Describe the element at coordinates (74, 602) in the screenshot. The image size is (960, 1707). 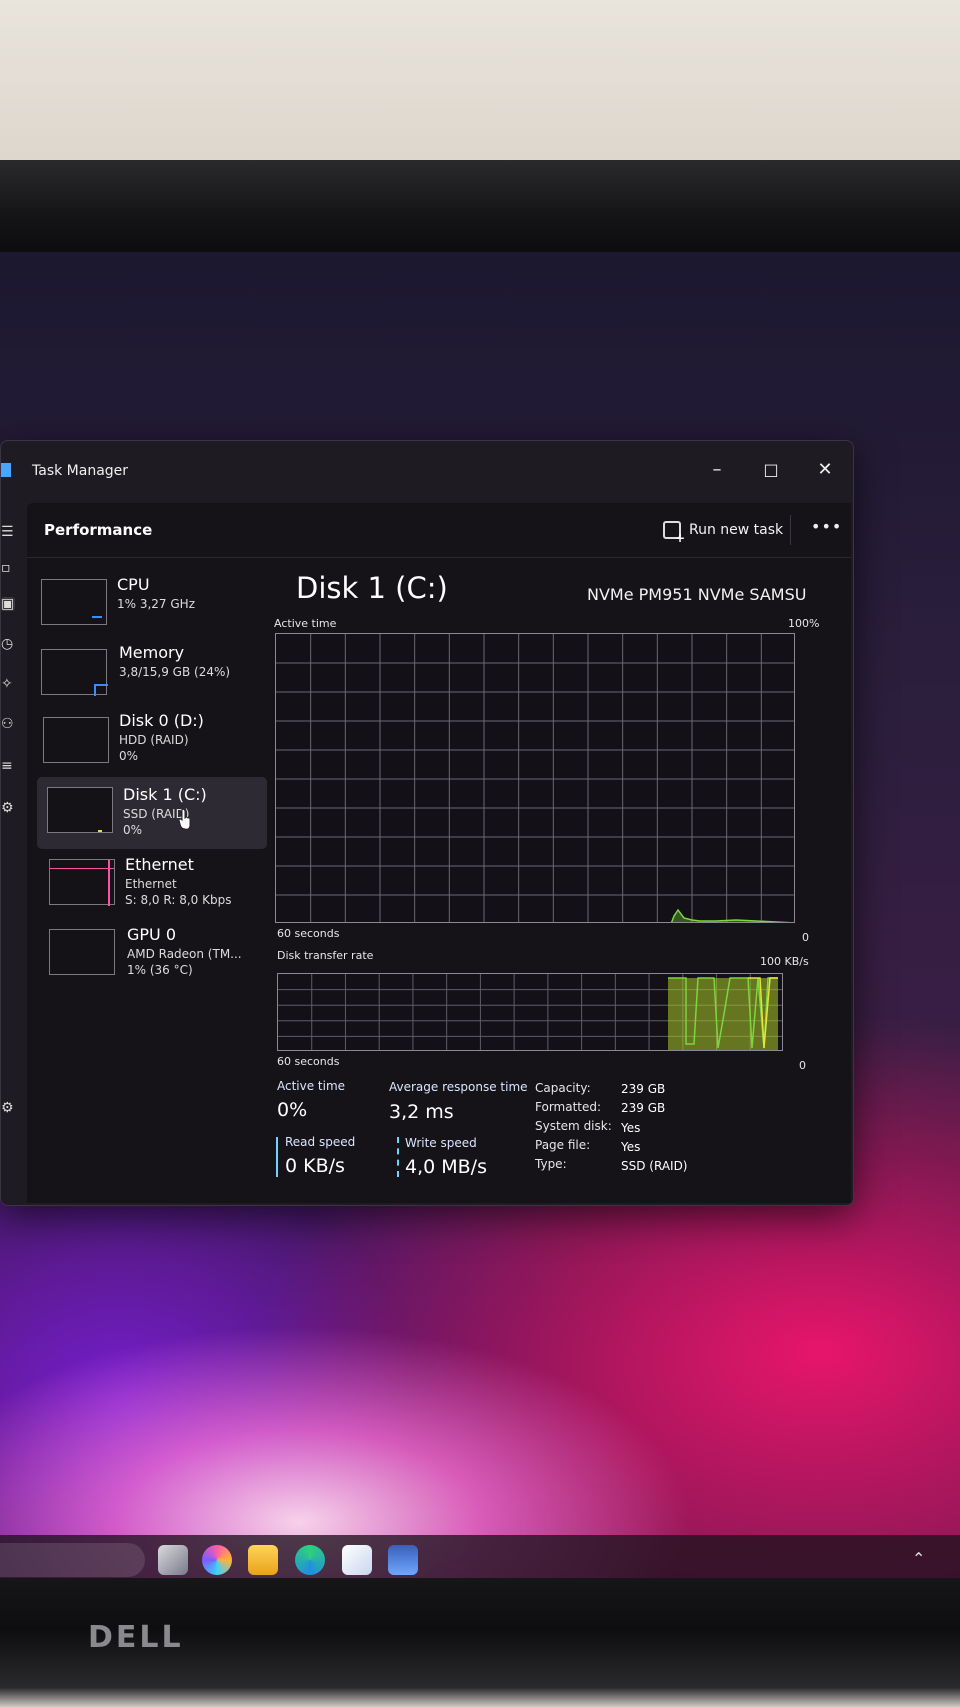
I see `cpu-thumbnail-graph` at that location.